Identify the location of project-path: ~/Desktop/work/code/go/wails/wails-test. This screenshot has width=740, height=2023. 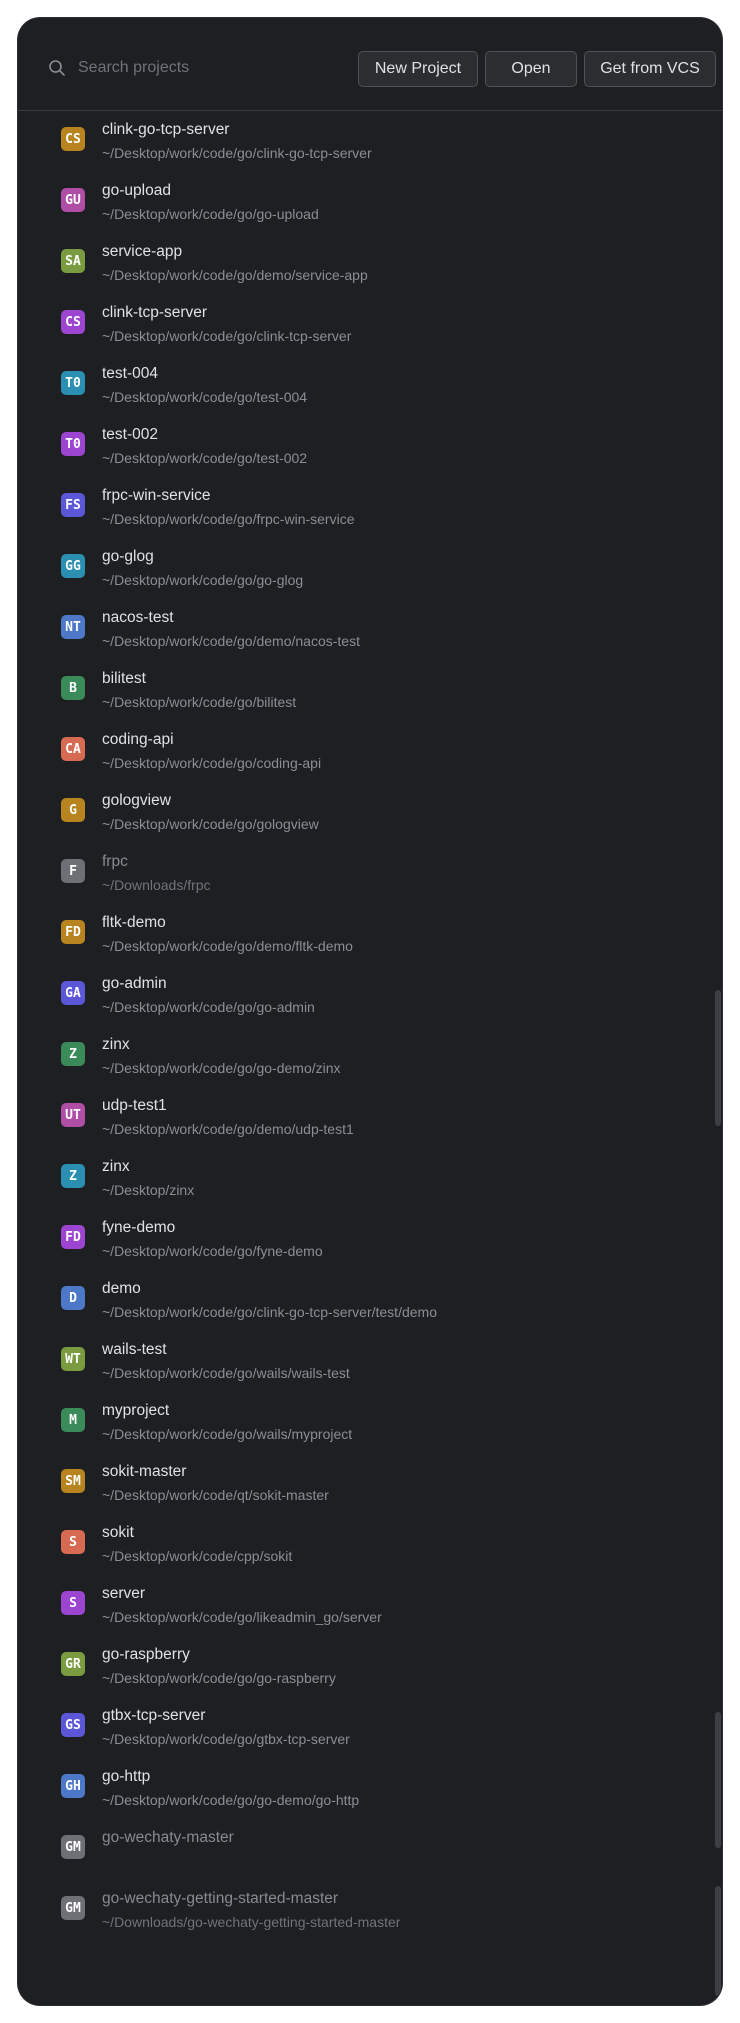
(226, 1373).